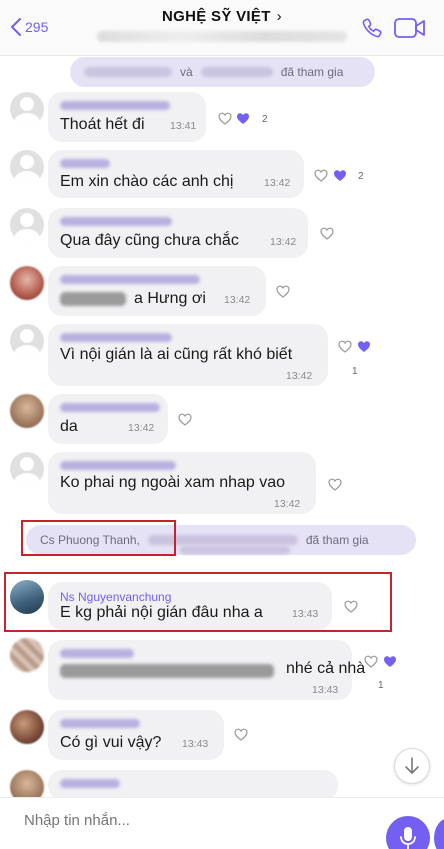 The image size is (444, 849). I want to click on scroll-to-bottom-button, so click(412, 766).